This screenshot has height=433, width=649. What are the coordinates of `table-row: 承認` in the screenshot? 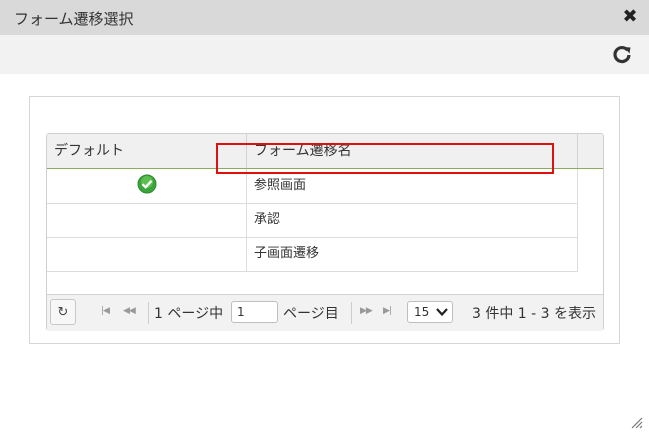 It's located at (312, 220).